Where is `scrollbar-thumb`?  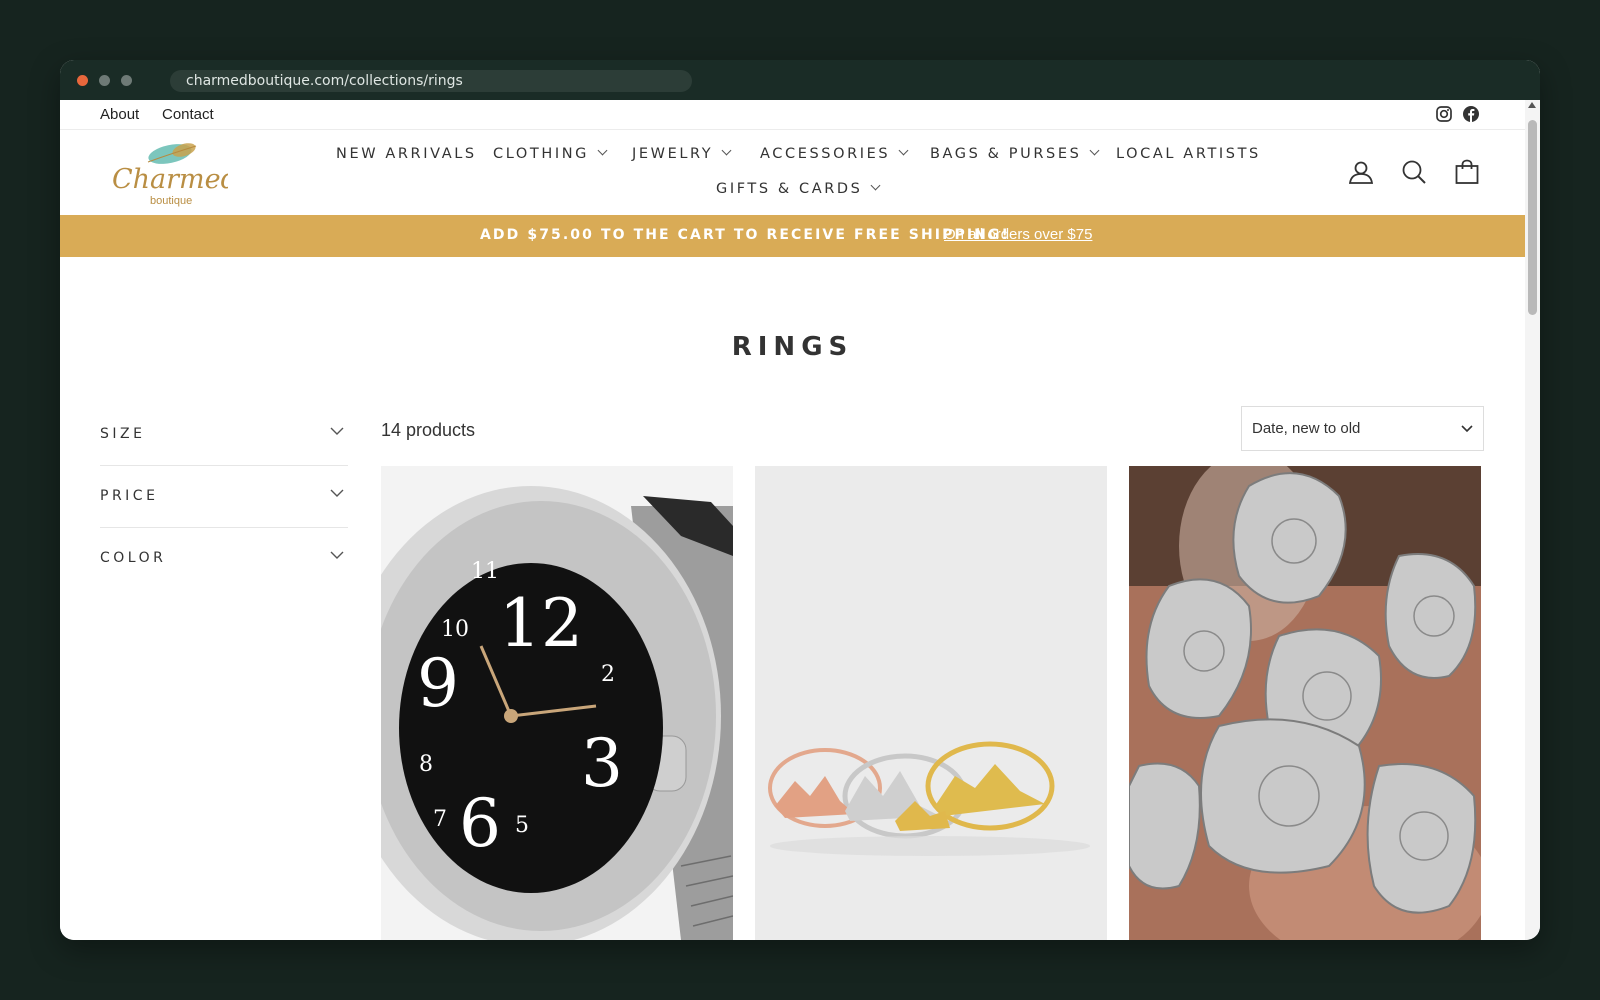
scrollbar-thumb is located at coordinates (1532, 217).